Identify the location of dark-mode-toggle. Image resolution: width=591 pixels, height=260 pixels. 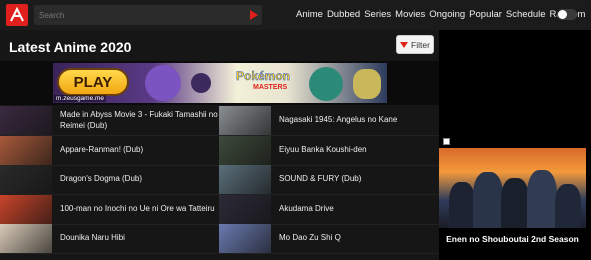
(567, 14).